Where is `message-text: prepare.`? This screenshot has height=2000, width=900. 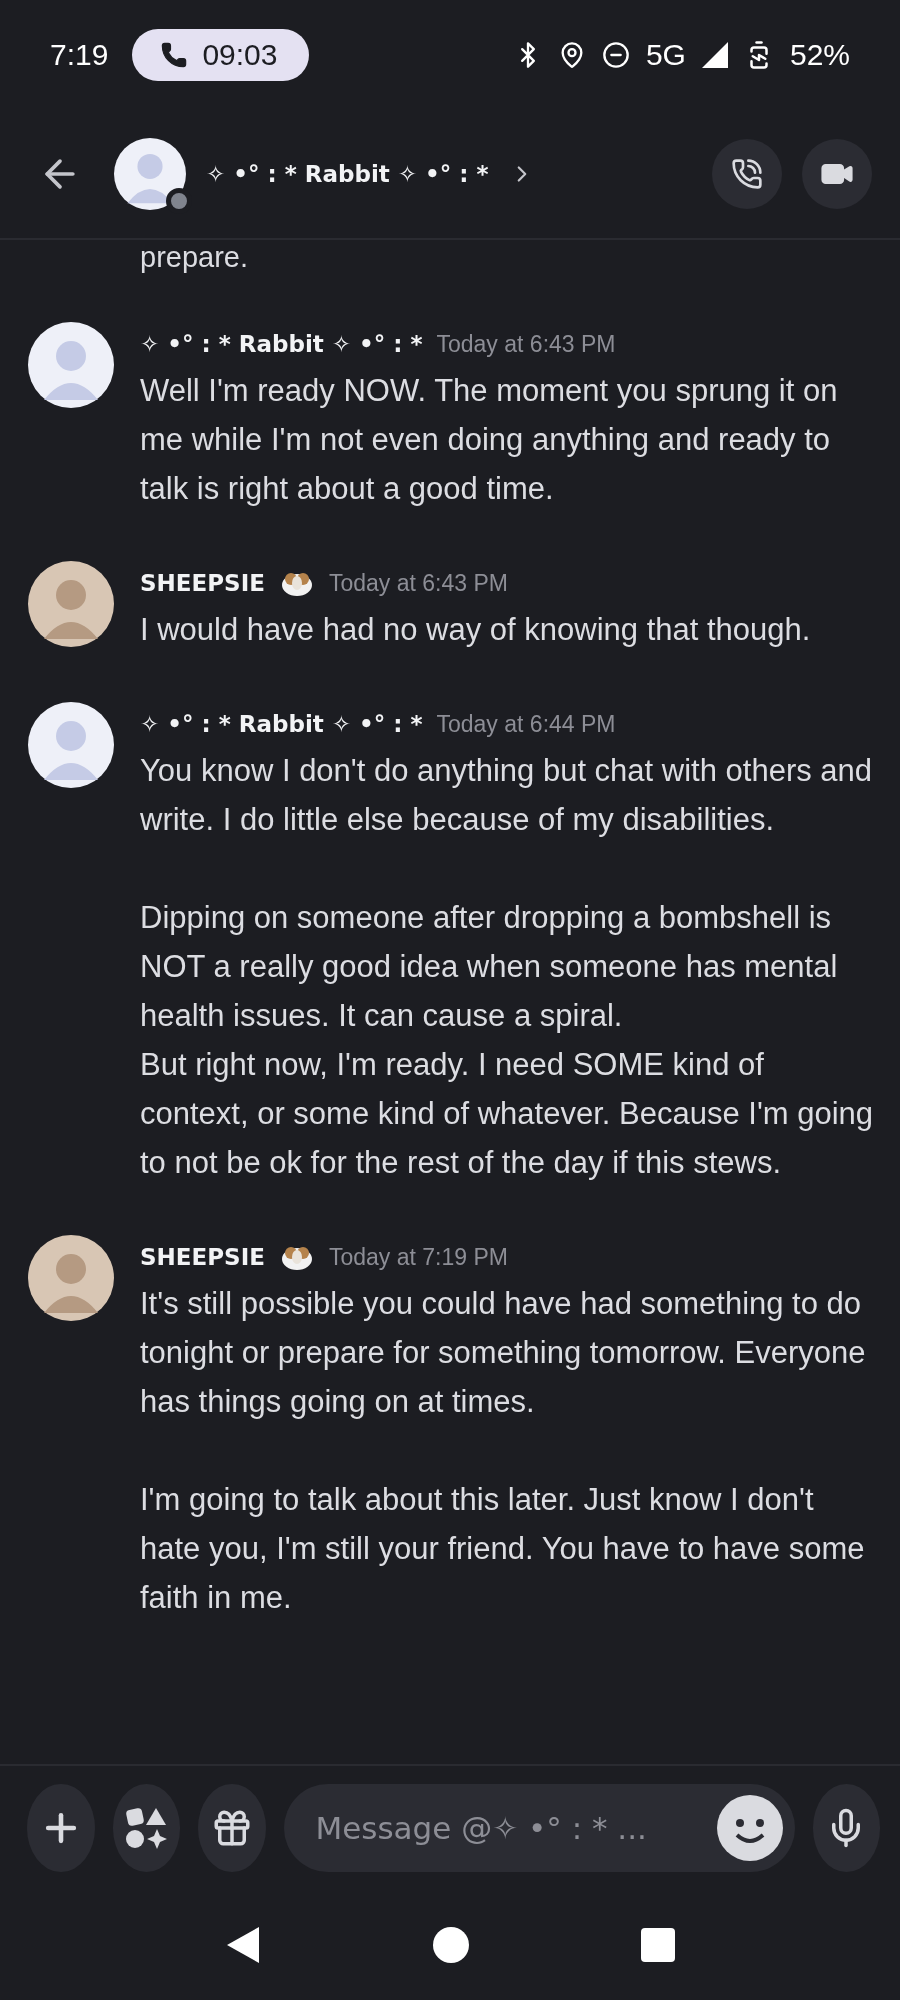 message-text: prepare. is located at coordinates (194, 257).